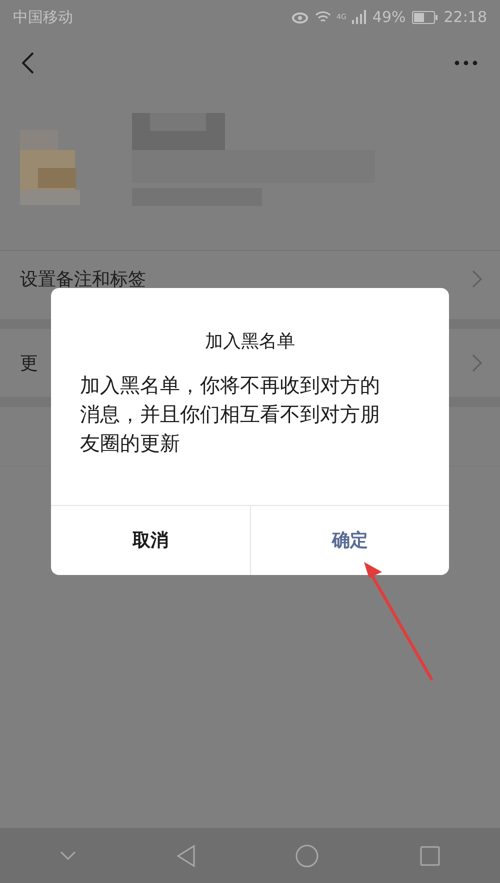  I want to click on home-nav-icon, so click(307, 856).